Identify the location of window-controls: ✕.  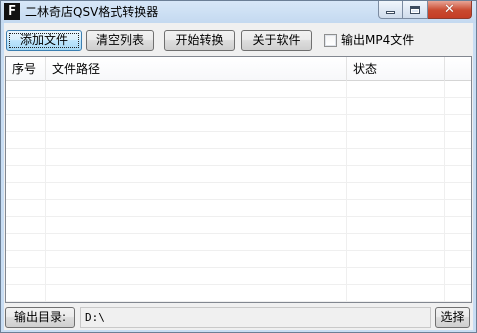
(425, 10).